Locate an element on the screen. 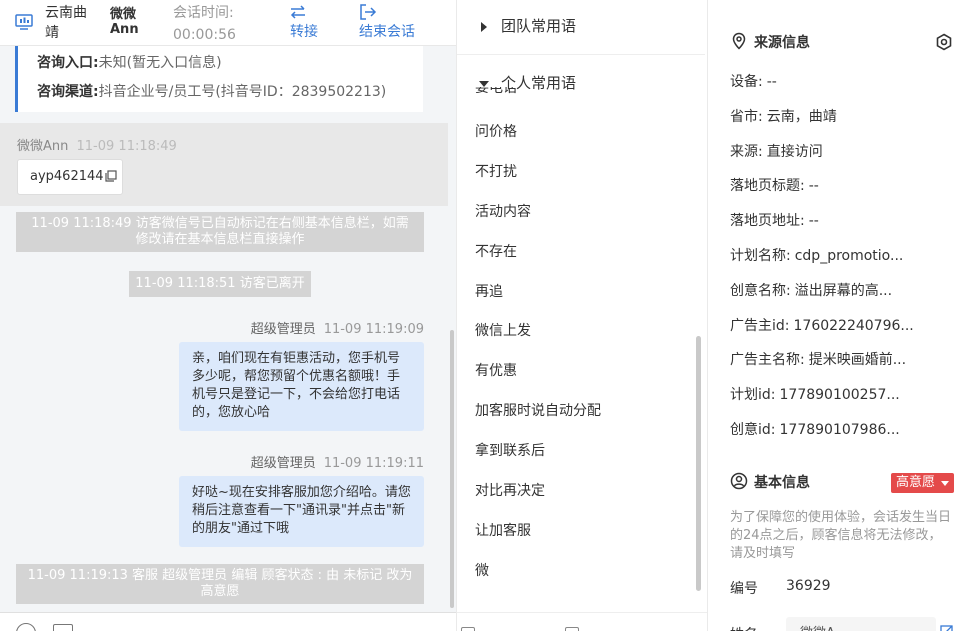  visitor-message-text: ayp462144 is located at coordinates (67, 176).